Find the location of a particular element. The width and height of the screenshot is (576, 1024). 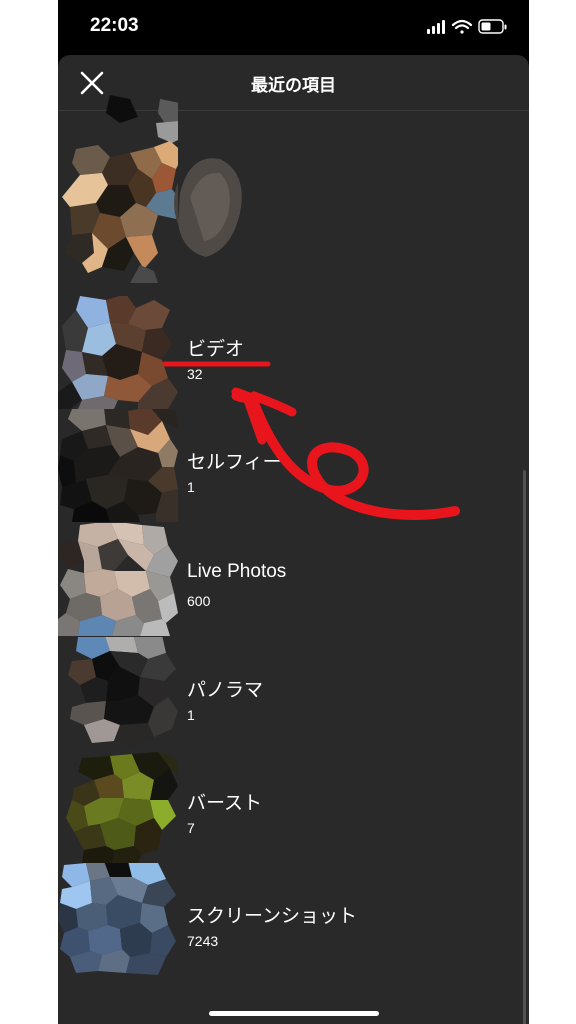

status-time: 22:03 is located at coordinates (114, 25).